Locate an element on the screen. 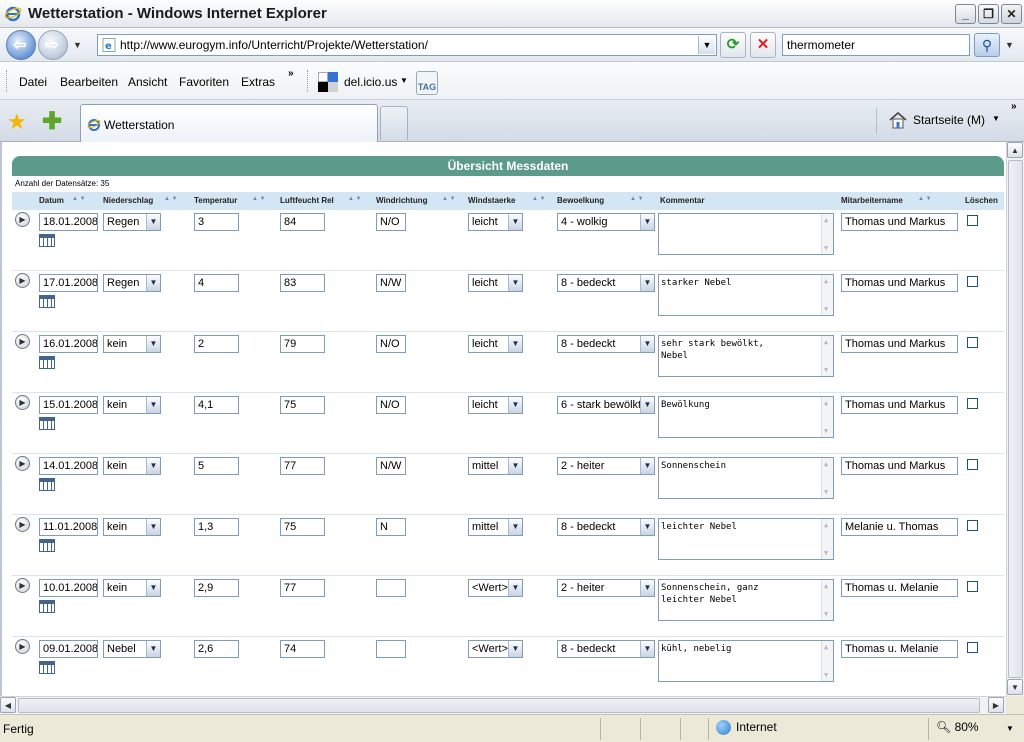  date-field: 09.01.2008 is located at coordinates (68, 649).